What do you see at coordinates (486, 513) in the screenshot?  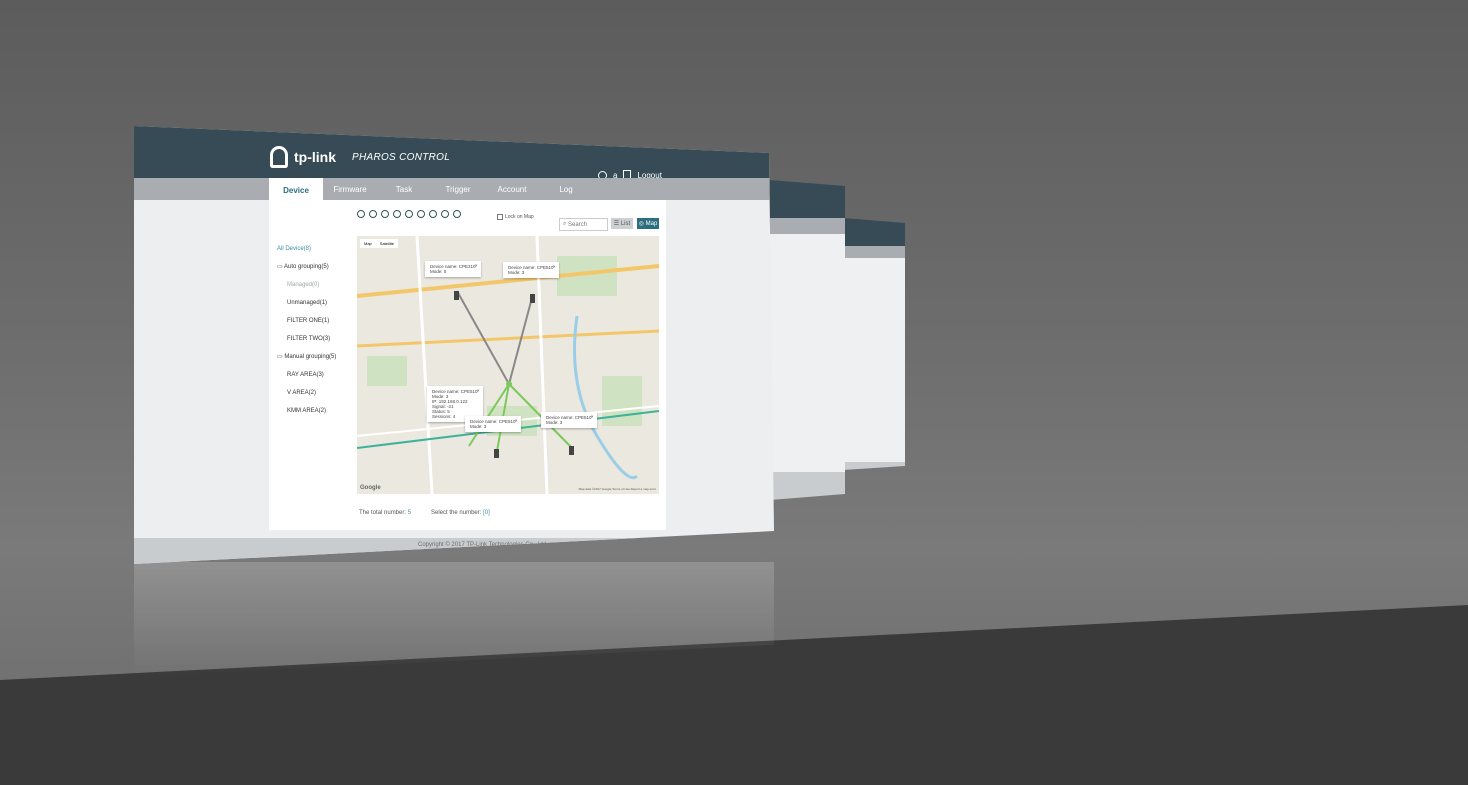 I see `select-value: [0]` at bounding box center [486, 513].